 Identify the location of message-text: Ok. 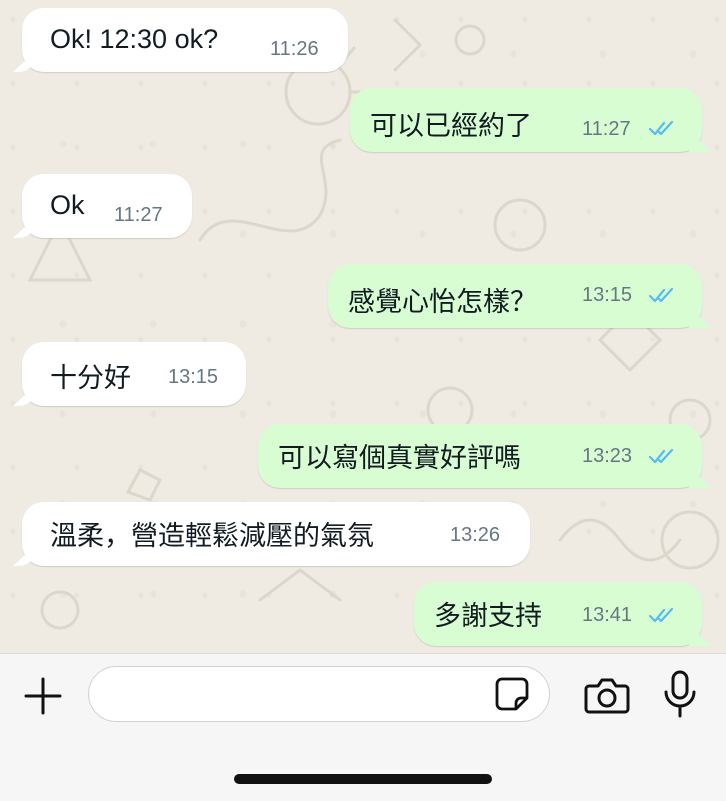
(67, 205).